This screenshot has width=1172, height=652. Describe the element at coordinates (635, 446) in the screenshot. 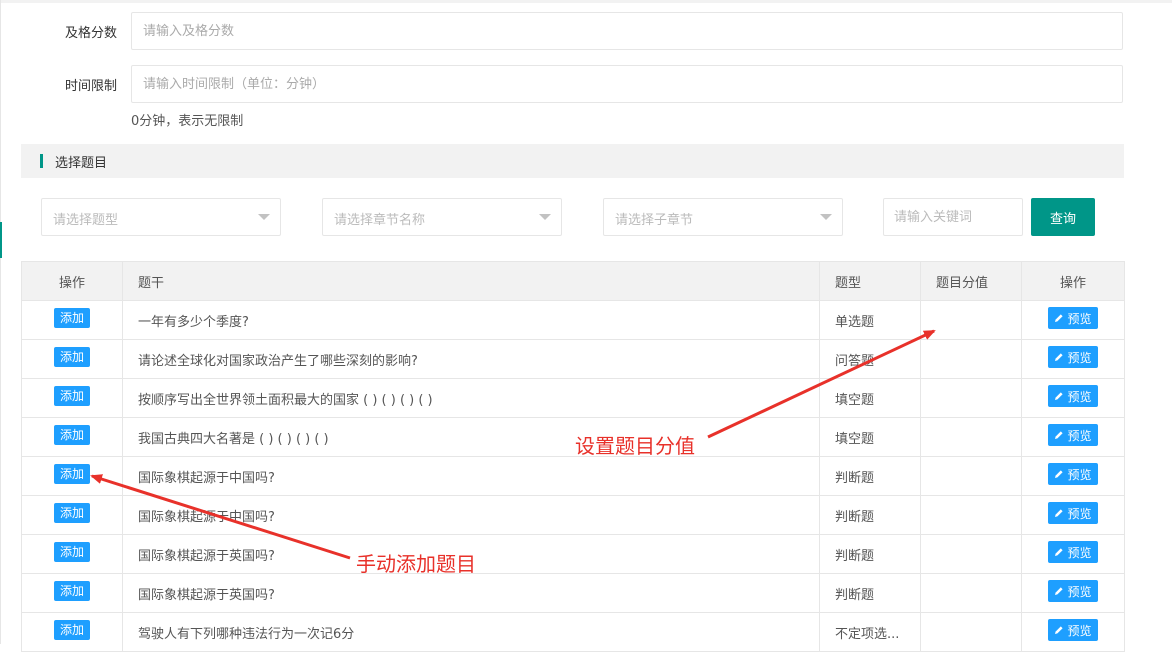

I see `score-annotation-label: 设置题目分值` at that location.